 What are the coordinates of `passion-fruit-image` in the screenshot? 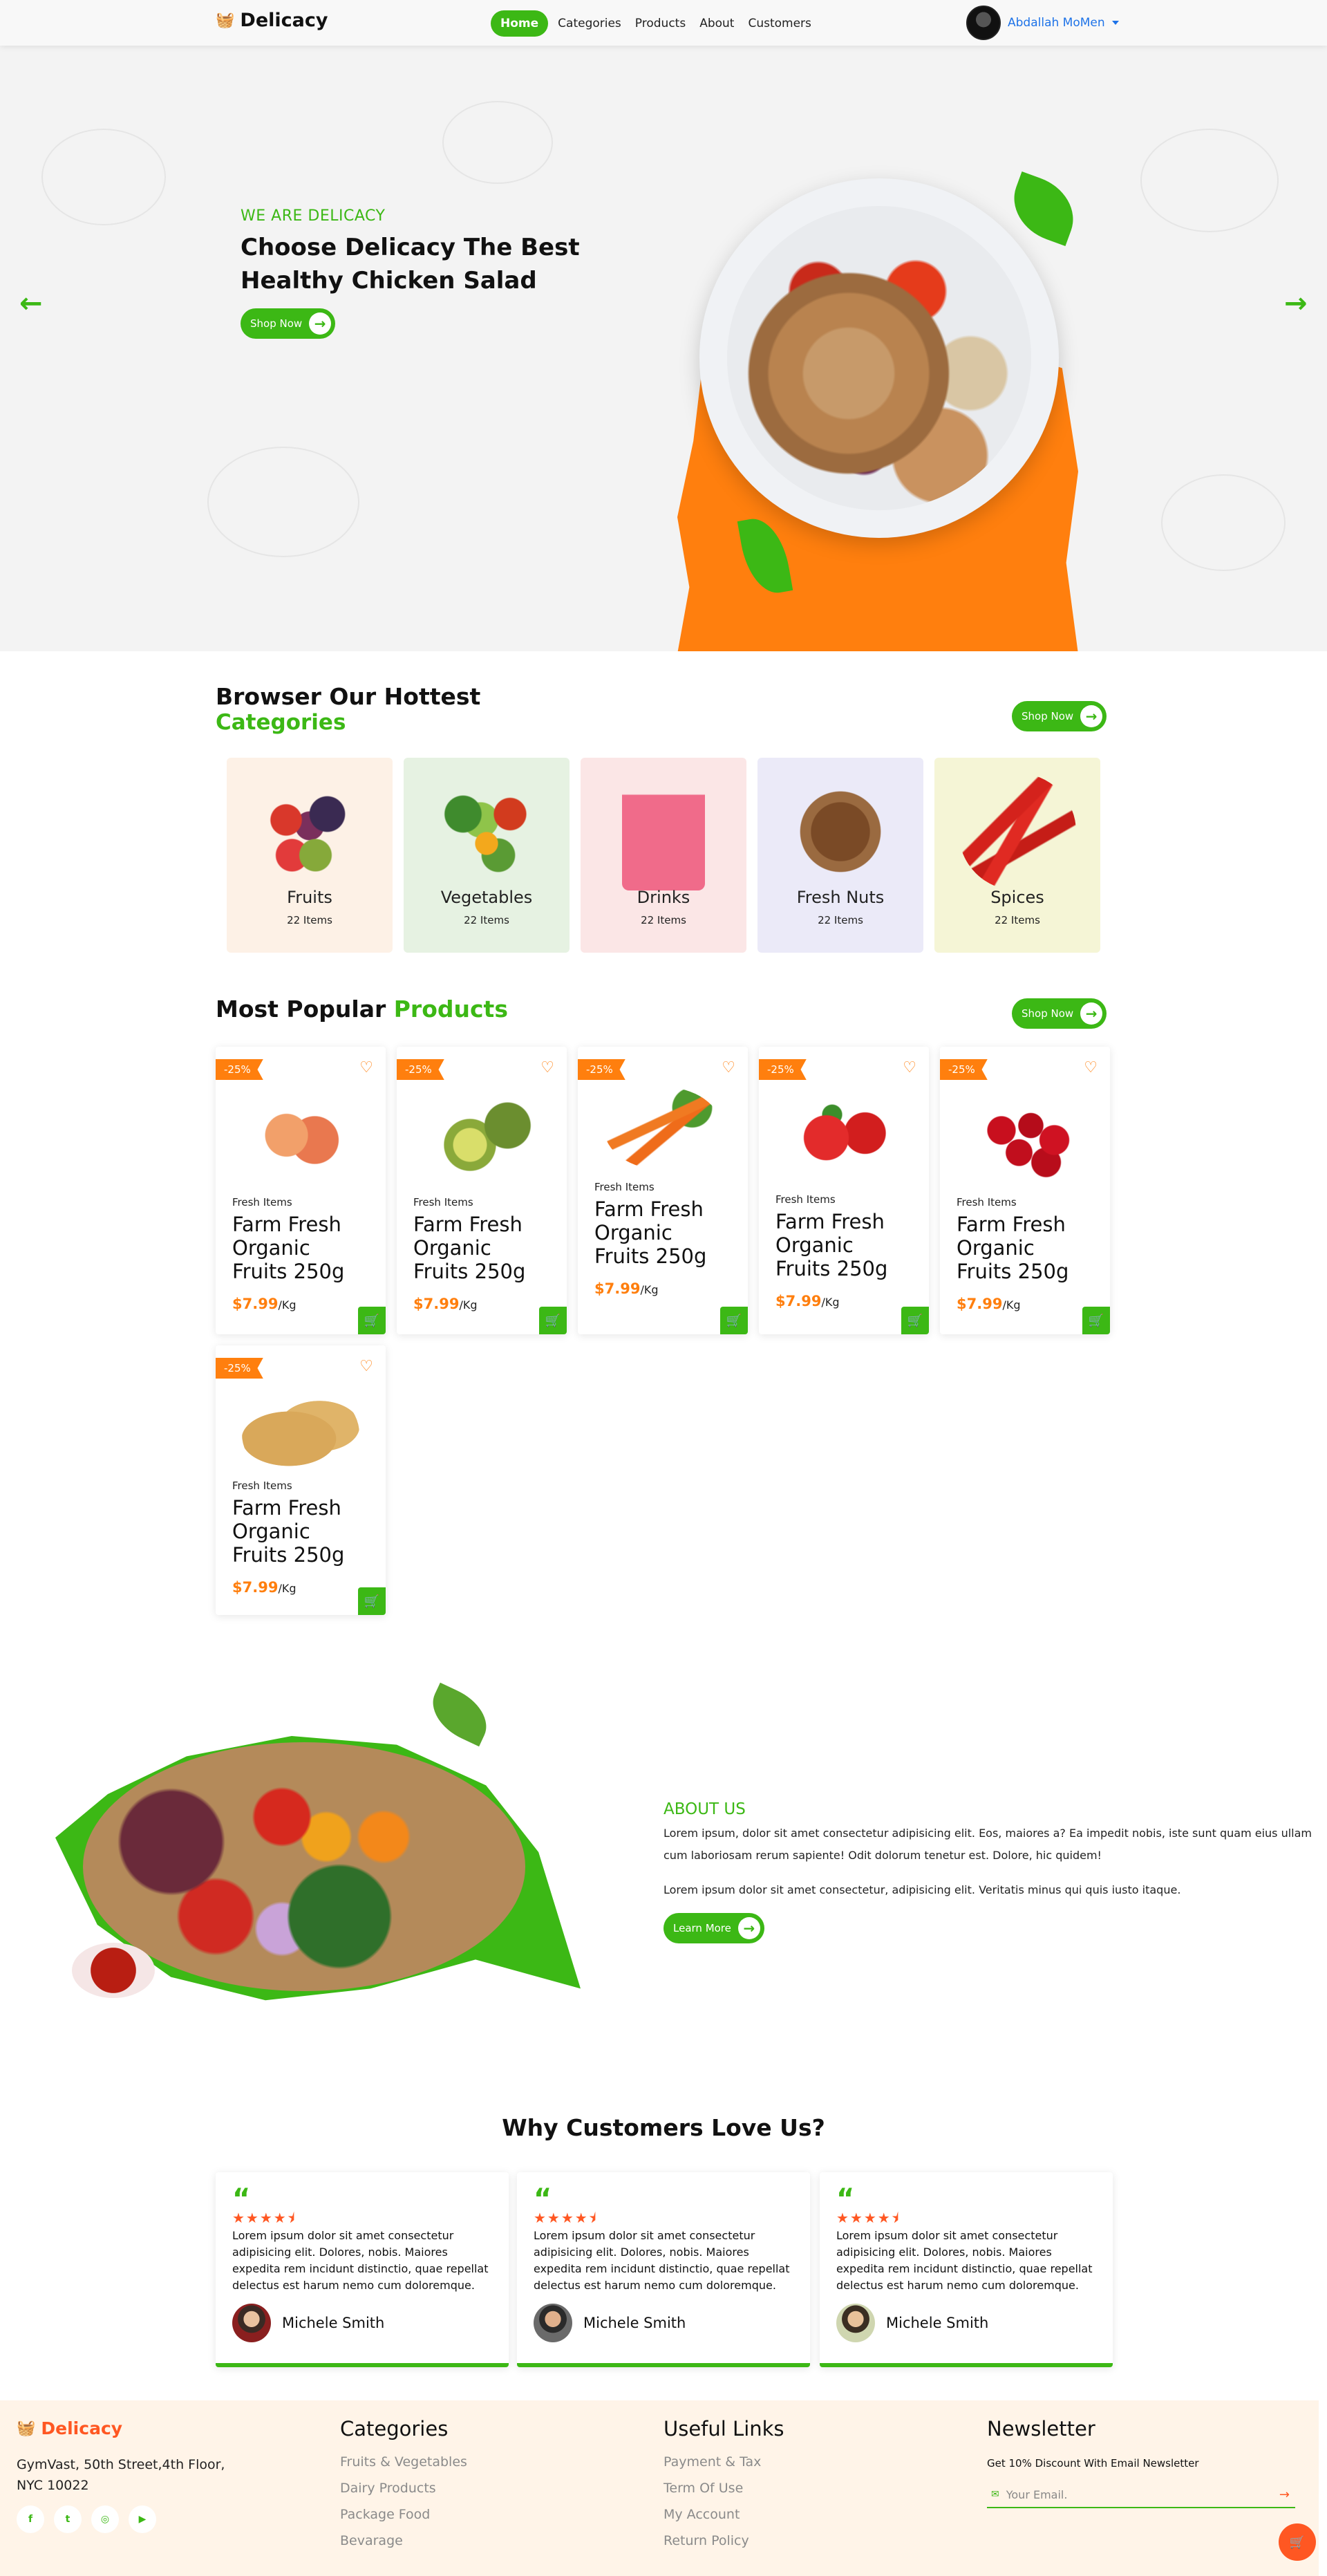 It's located at (481, 1135).